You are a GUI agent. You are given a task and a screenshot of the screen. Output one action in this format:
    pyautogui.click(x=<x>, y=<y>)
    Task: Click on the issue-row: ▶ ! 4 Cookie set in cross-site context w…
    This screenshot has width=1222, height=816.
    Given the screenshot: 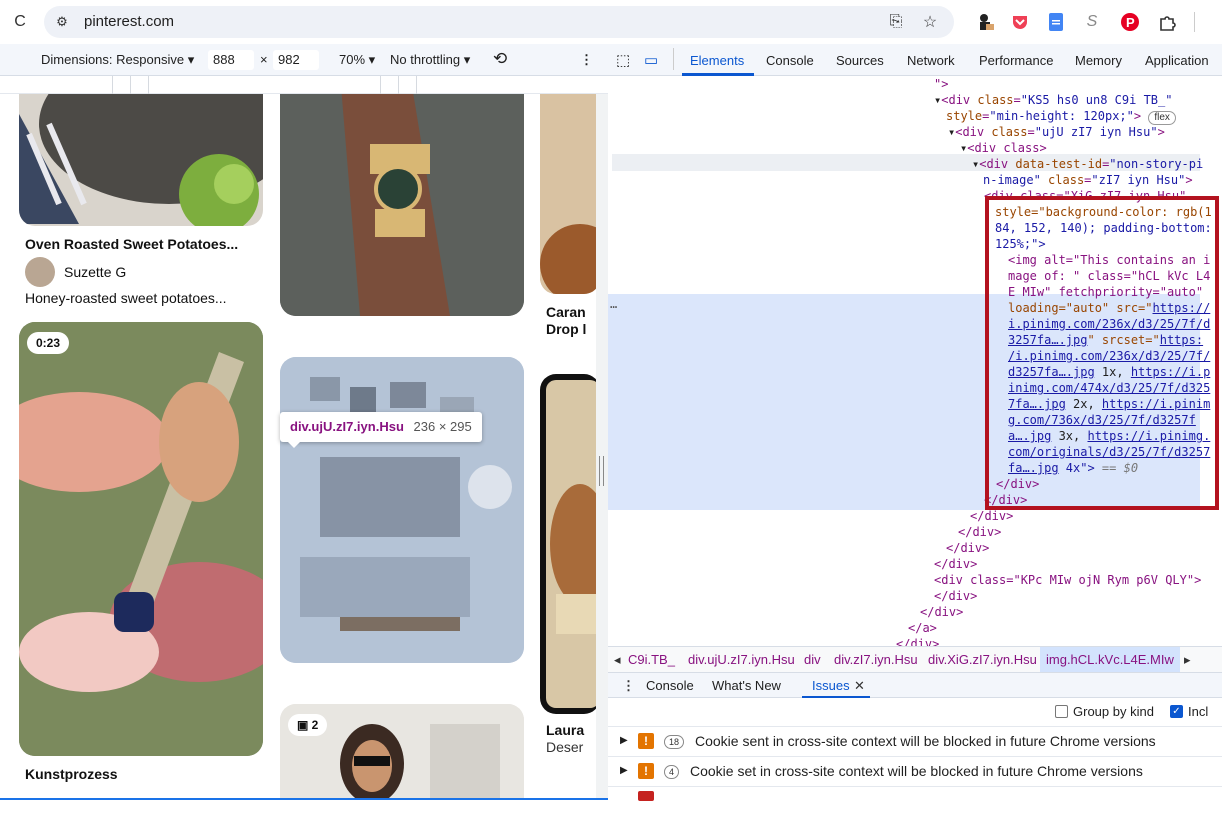 What is the action you would take?
    pyautogui.click(x=915, y=771)
    